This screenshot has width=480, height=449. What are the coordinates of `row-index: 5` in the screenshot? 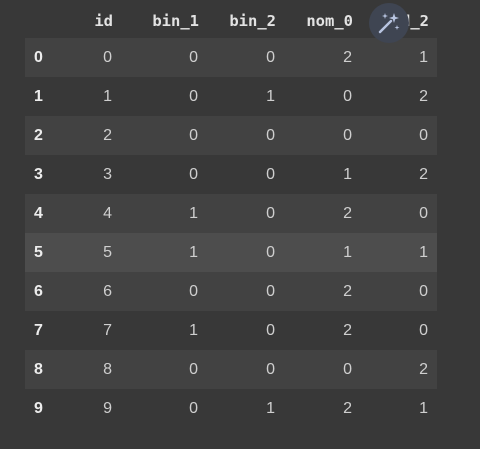 It's located at (38, 252).